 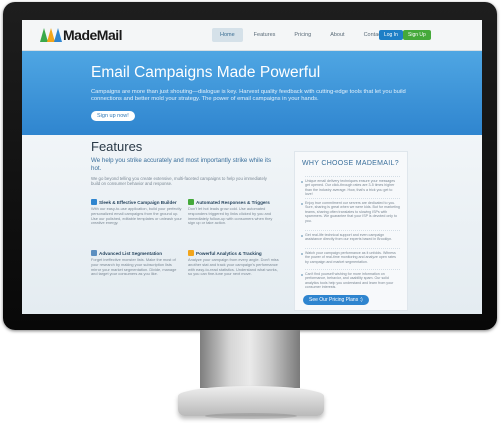 I want to click on nav-pricing: Pricing, so click(x=302, y=35).